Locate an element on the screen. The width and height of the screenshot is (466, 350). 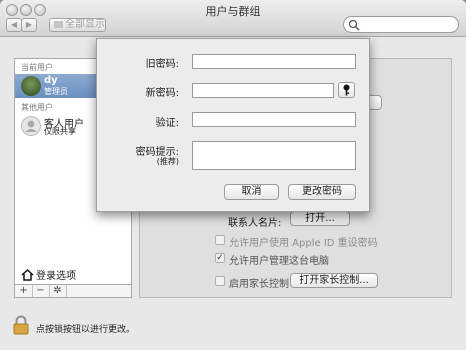
allow-admin-checkbox: ✓ is located at coordinates (220, 258).